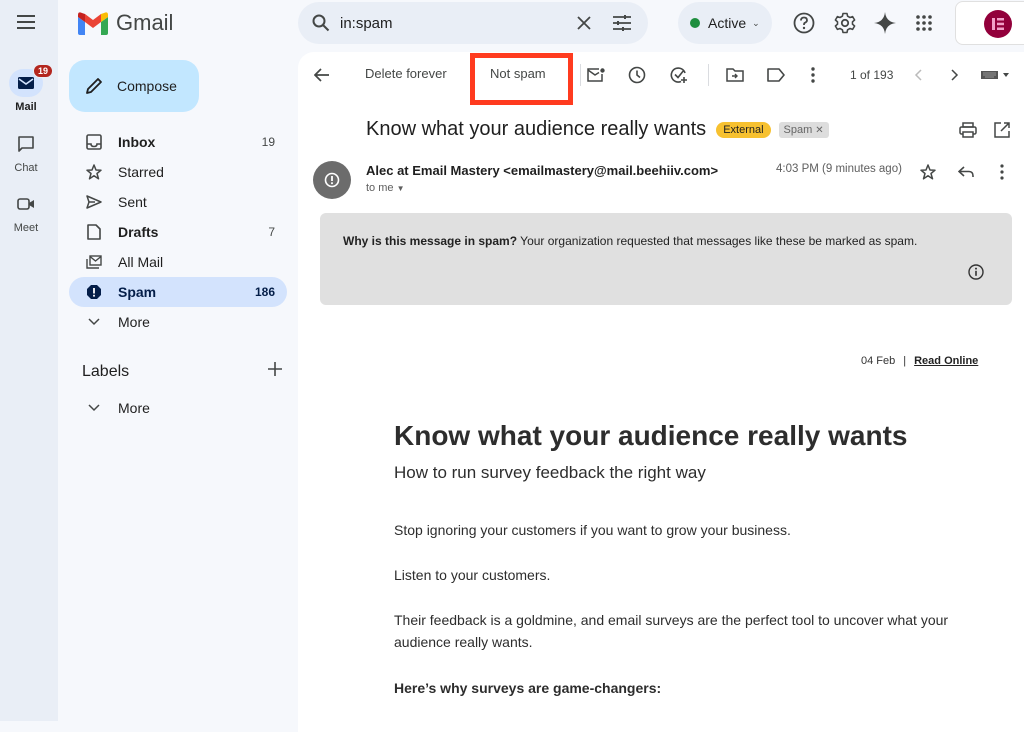 The image size is (1024, 732). Describe the element at coordinates (528, 688) in the screenshot. I see `email-section-heading: Here’s why surveys are game-changers:` at that location.